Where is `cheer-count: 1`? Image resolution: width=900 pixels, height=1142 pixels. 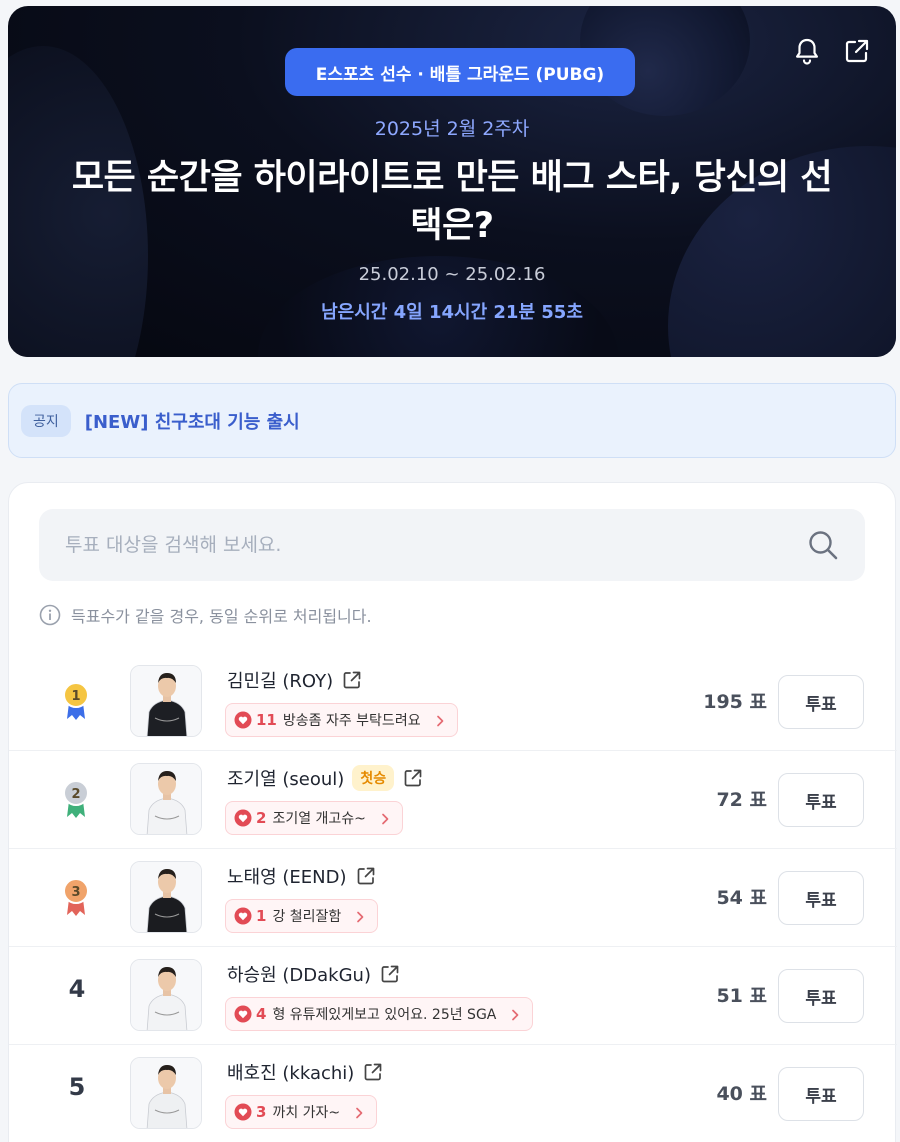 cheer-count: 1 is located at coordinates (261, 916).